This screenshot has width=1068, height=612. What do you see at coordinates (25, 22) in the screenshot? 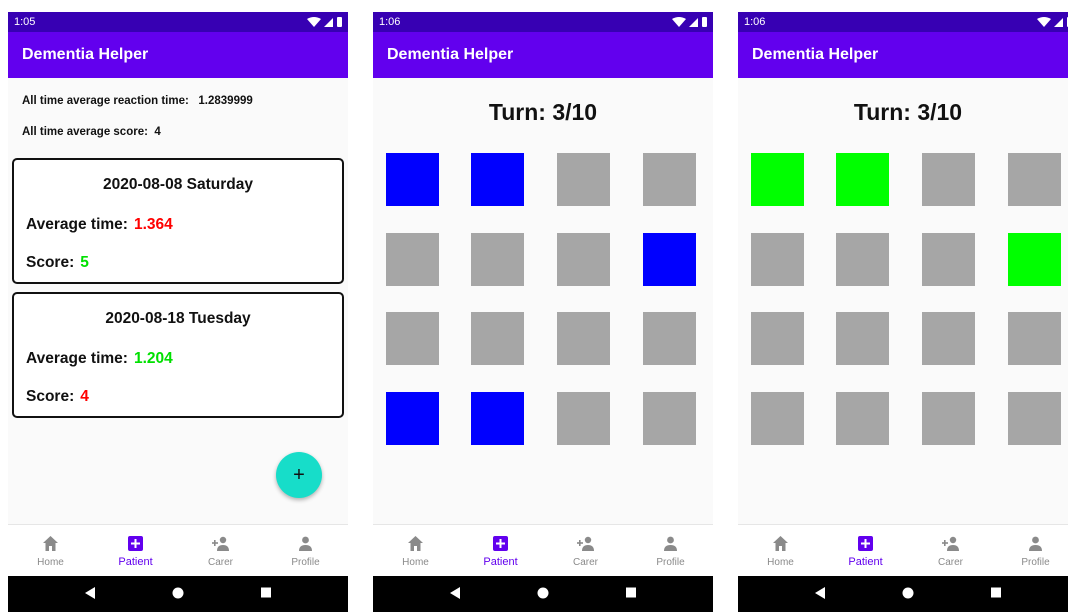
I see `status-time: 1:05` at bounding box center [25, 22].